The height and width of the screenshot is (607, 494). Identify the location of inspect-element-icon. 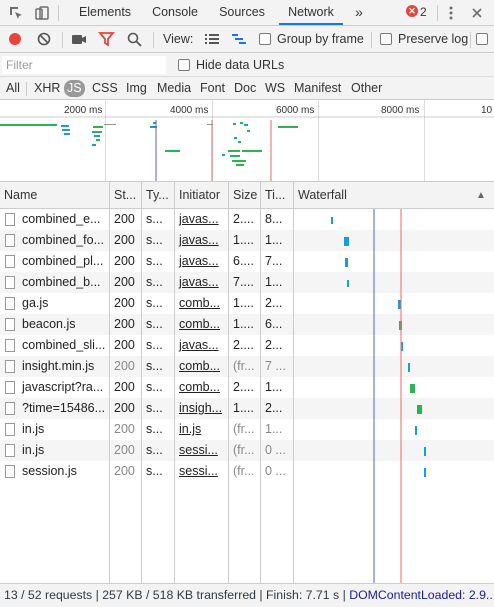
(16, 13).